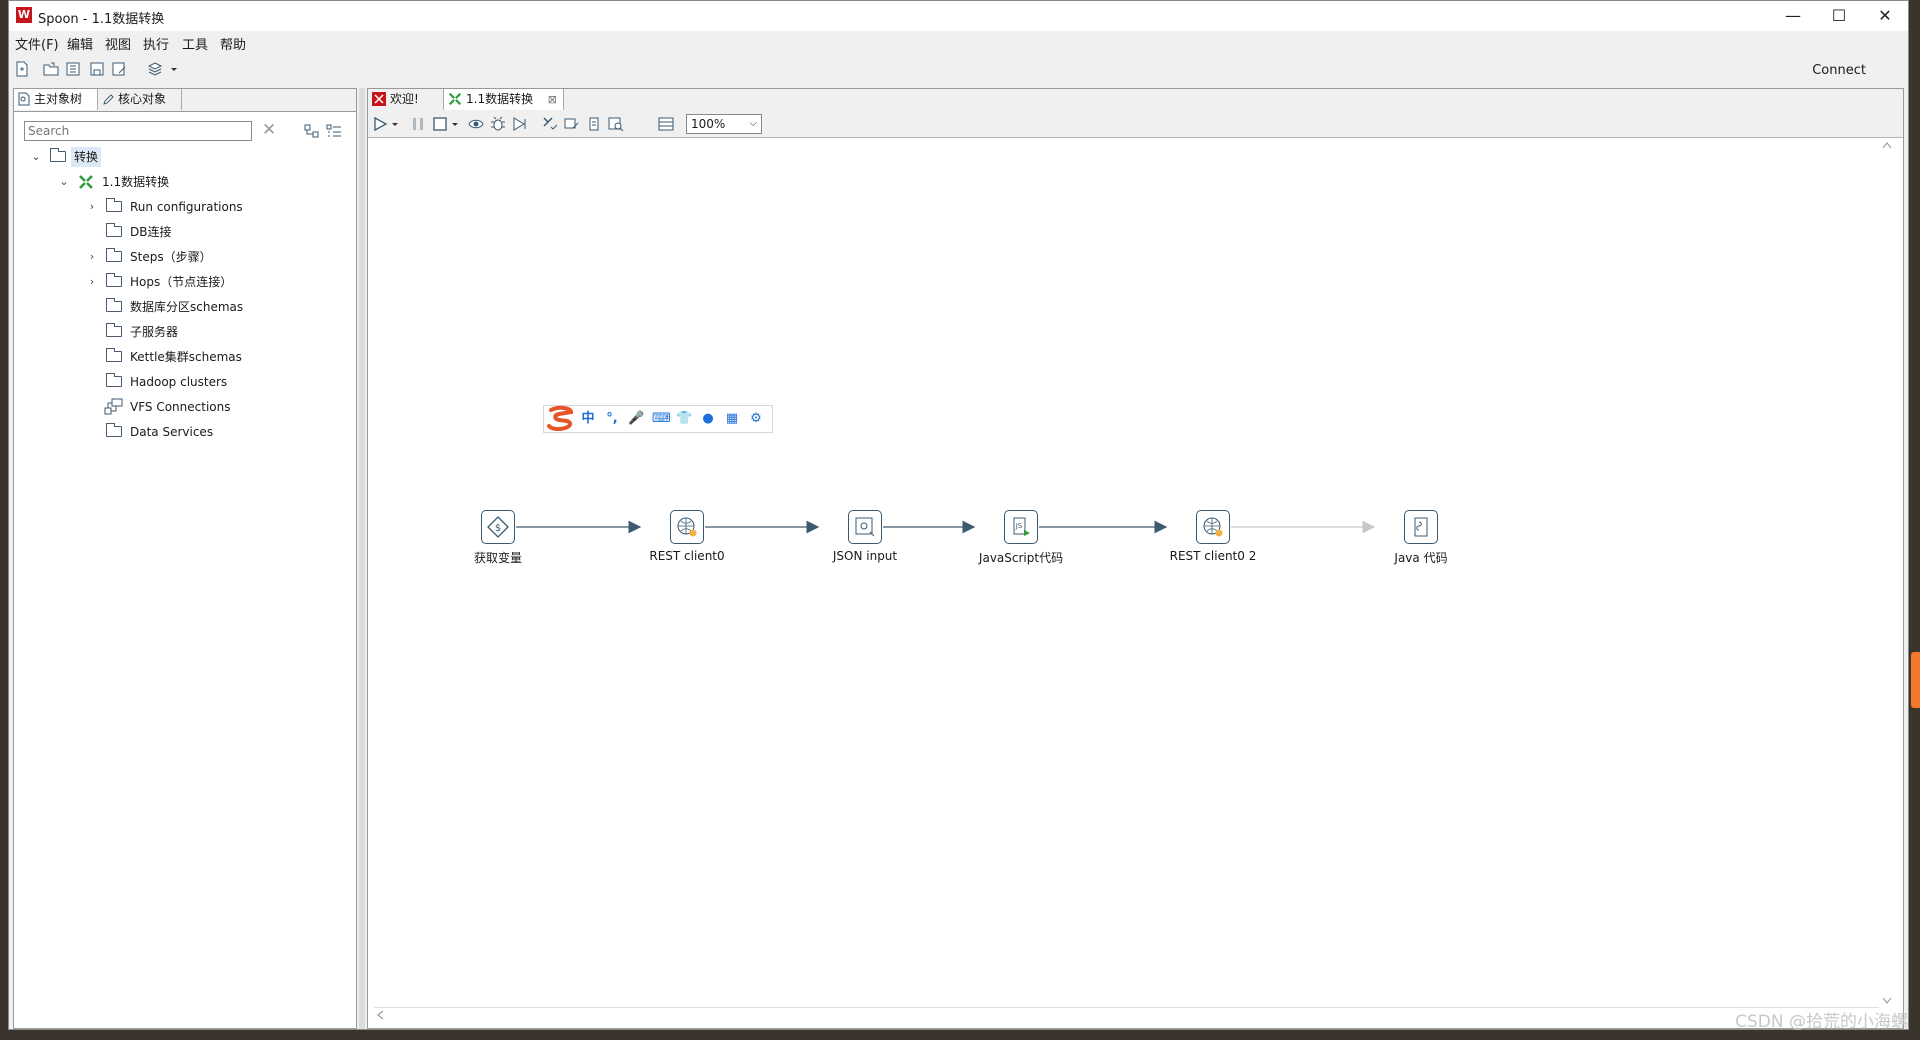 Image resolution: width=1920 pixels, height=1040 pixels. What do you see at coordinates (380, 1015) in the screenshot?
I see `chevron-left-icon` at bounding box center [380, 1015].